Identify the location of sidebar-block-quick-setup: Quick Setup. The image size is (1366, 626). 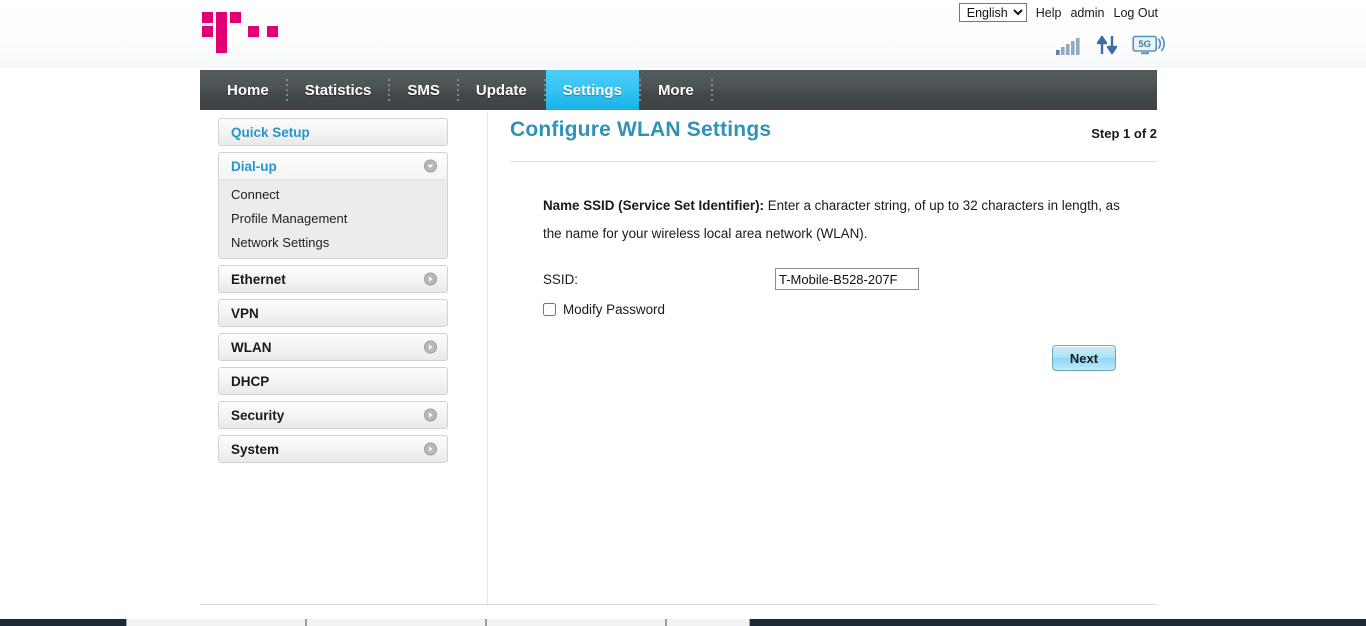
(333, 132).